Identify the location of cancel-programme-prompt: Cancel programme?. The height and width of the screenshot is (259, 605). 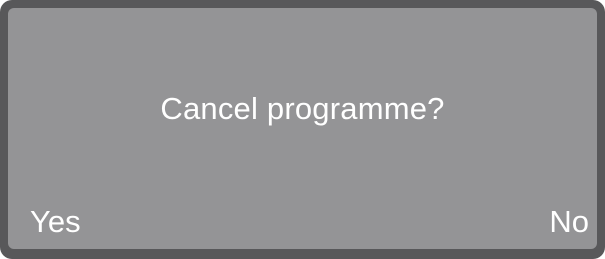
(302, 108).